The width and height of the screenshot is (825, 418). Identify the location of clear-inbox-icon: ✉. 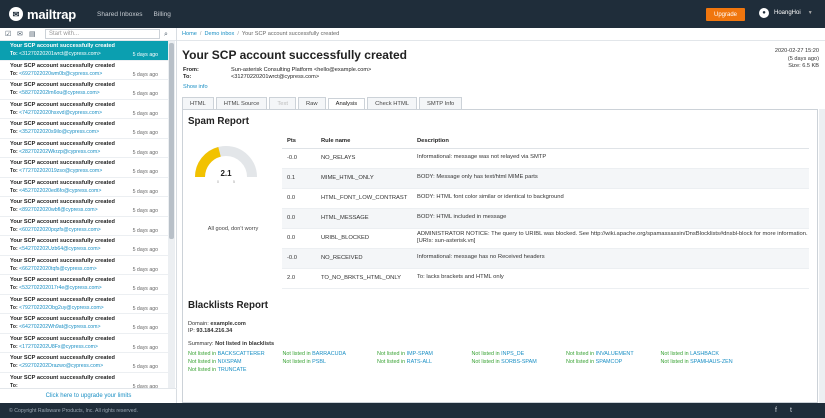
(21, 34).